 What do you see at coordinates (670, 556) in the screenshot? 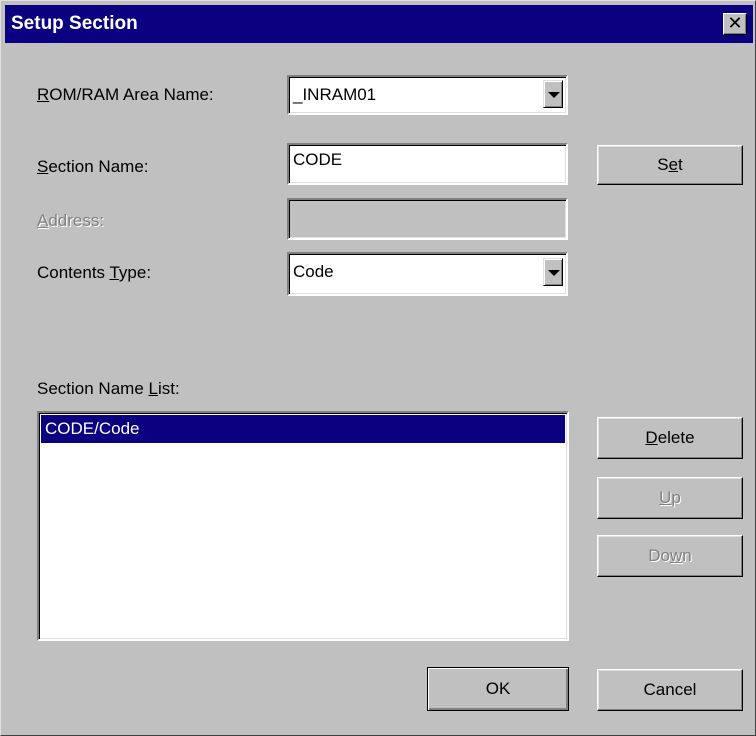
I see `down-button: Down` at bounding box center [670, 556].